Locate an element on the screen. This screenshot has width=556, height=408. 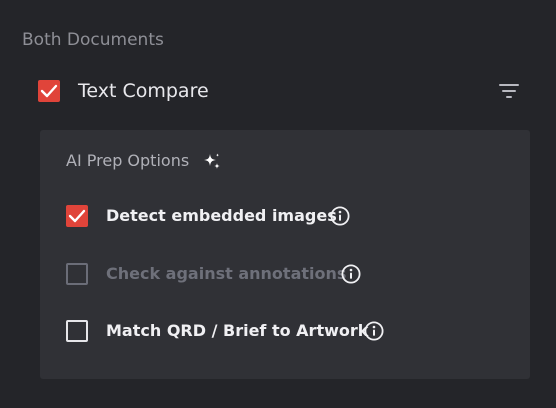
check-against-annotations-checkbox is located at coordinates (77, 274).